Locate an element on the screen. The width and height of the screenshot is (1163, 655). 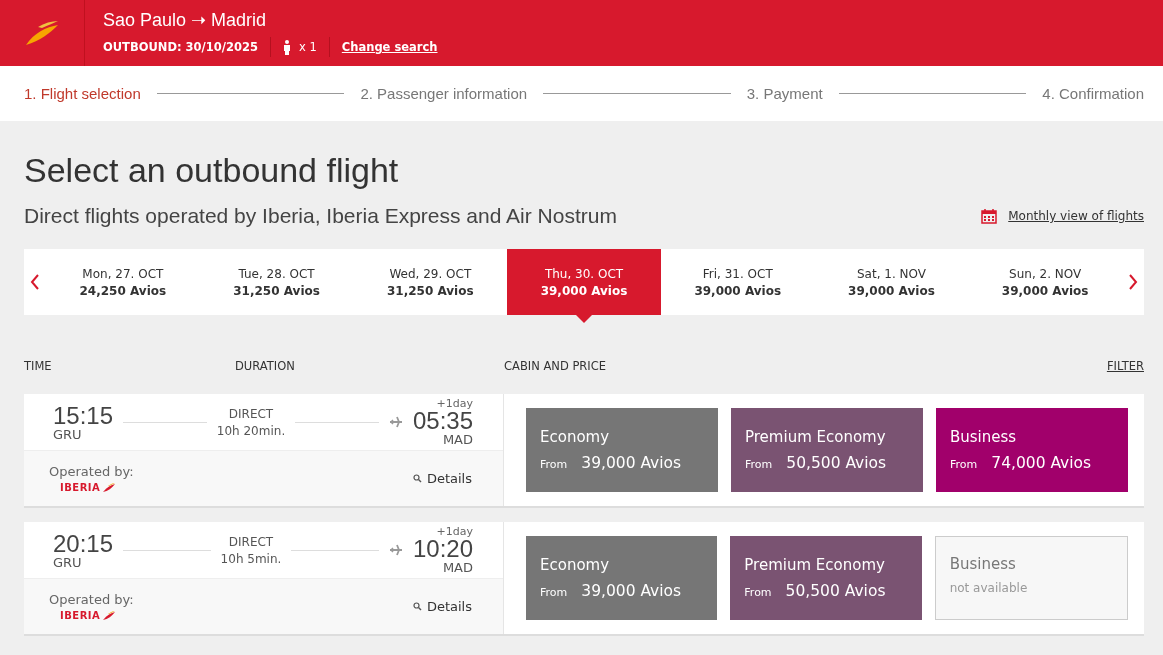
progress-step: 1. Flight selection is located at coordinates (82, 93).